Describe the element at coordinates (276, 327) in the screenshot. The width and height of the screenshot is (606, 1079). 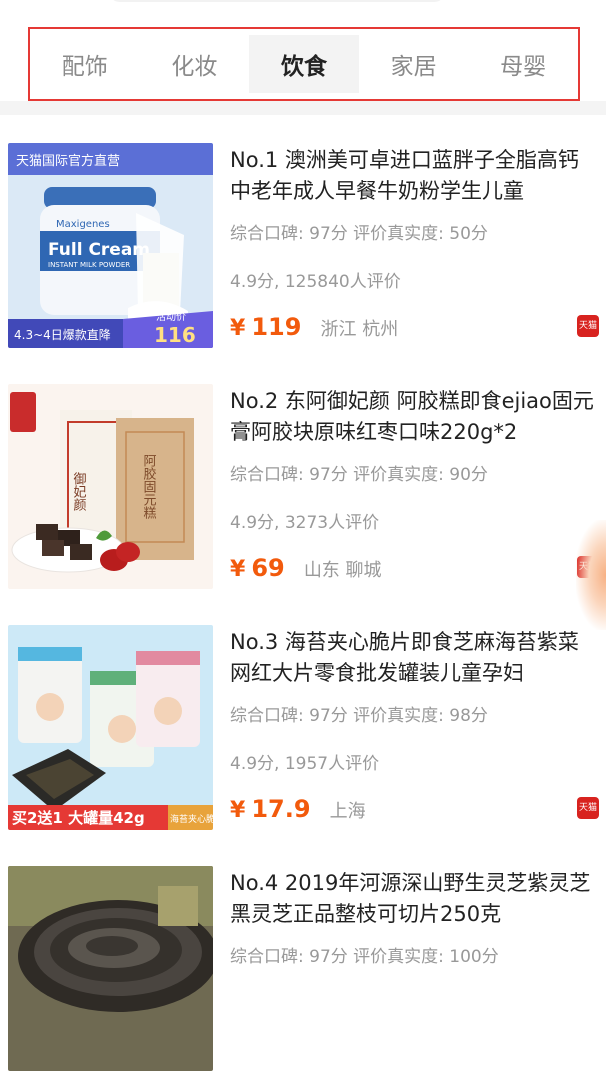
I see `price-value: 119` at that location.